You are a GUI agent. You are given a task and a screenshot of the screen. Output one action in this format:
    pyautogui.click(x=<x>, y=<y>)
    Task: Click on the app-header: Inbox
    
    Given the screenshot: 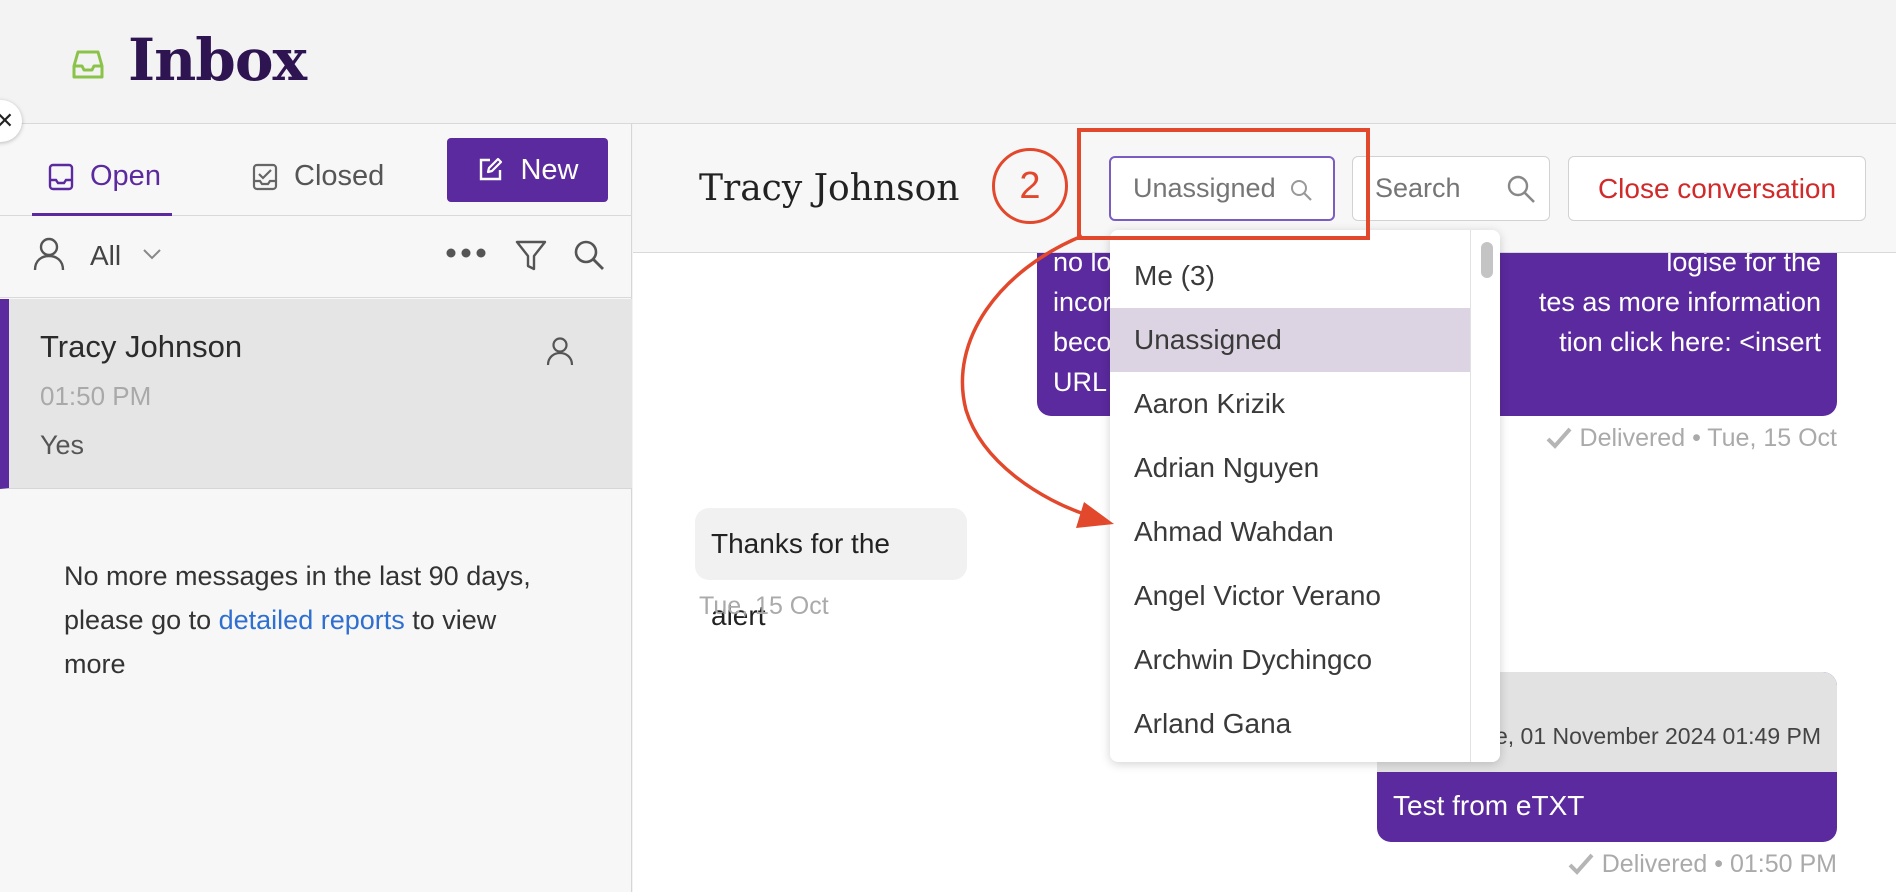 What is the action you would take?
    pyautogui.click(x=948, y=62)
    